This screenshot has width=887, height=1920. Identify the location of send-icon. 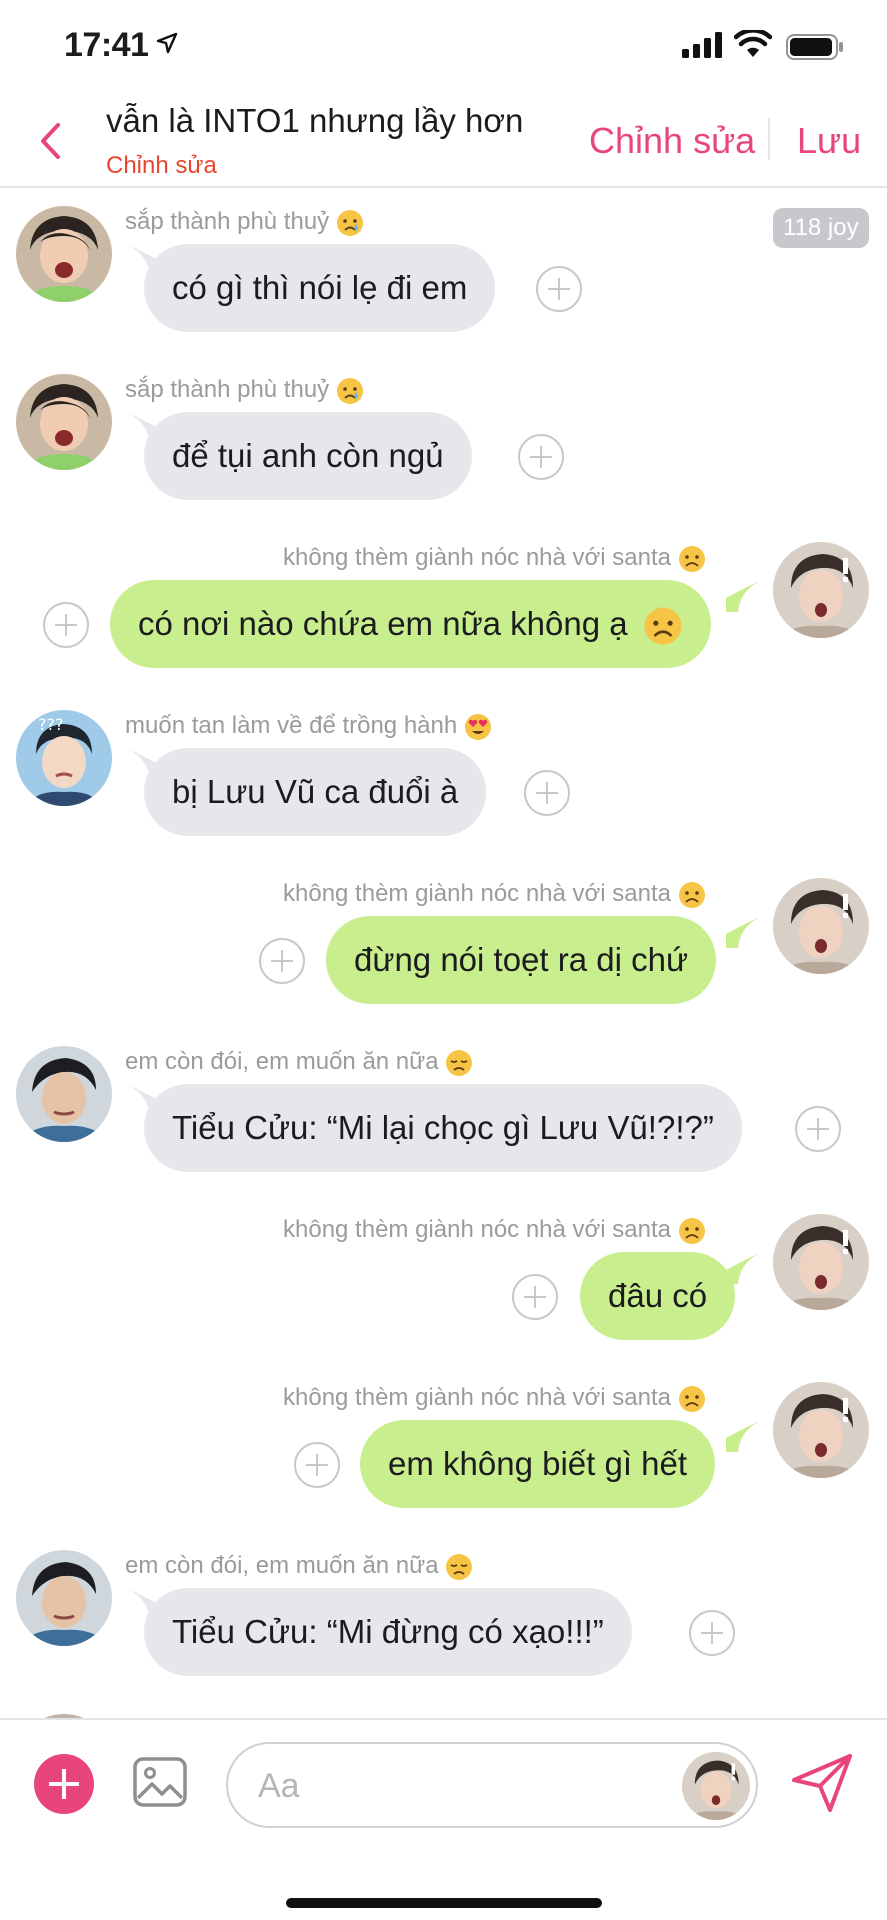
(822, 1783).